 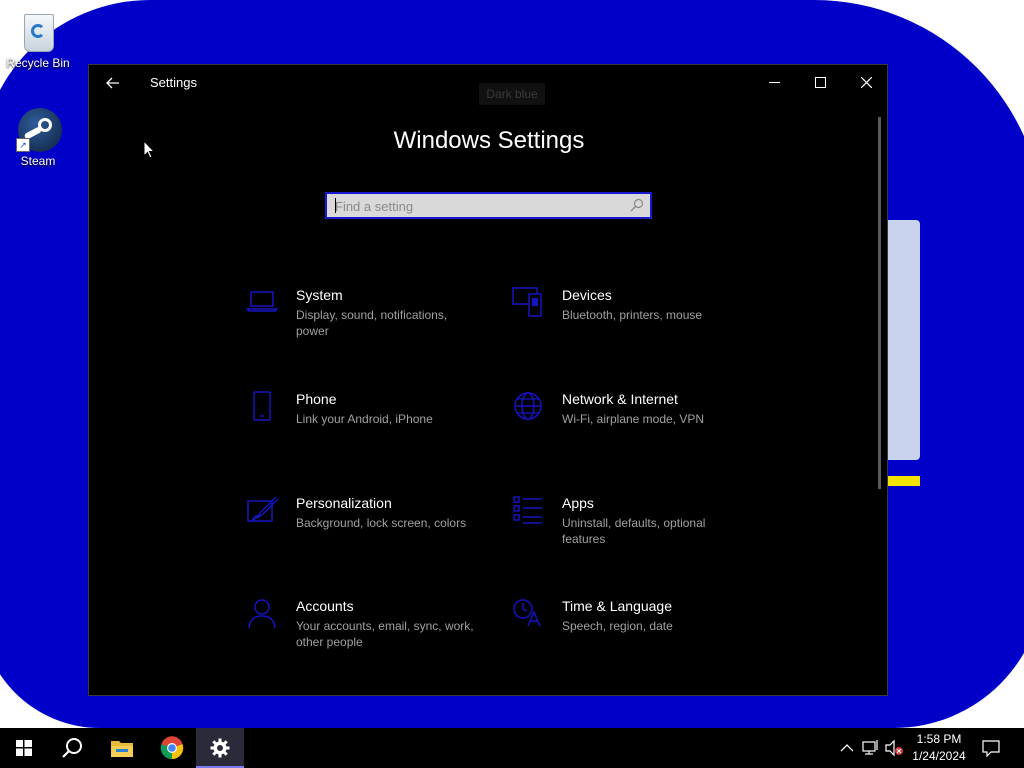 I want to click on category-title: Phone, so click(x=316, y=399).